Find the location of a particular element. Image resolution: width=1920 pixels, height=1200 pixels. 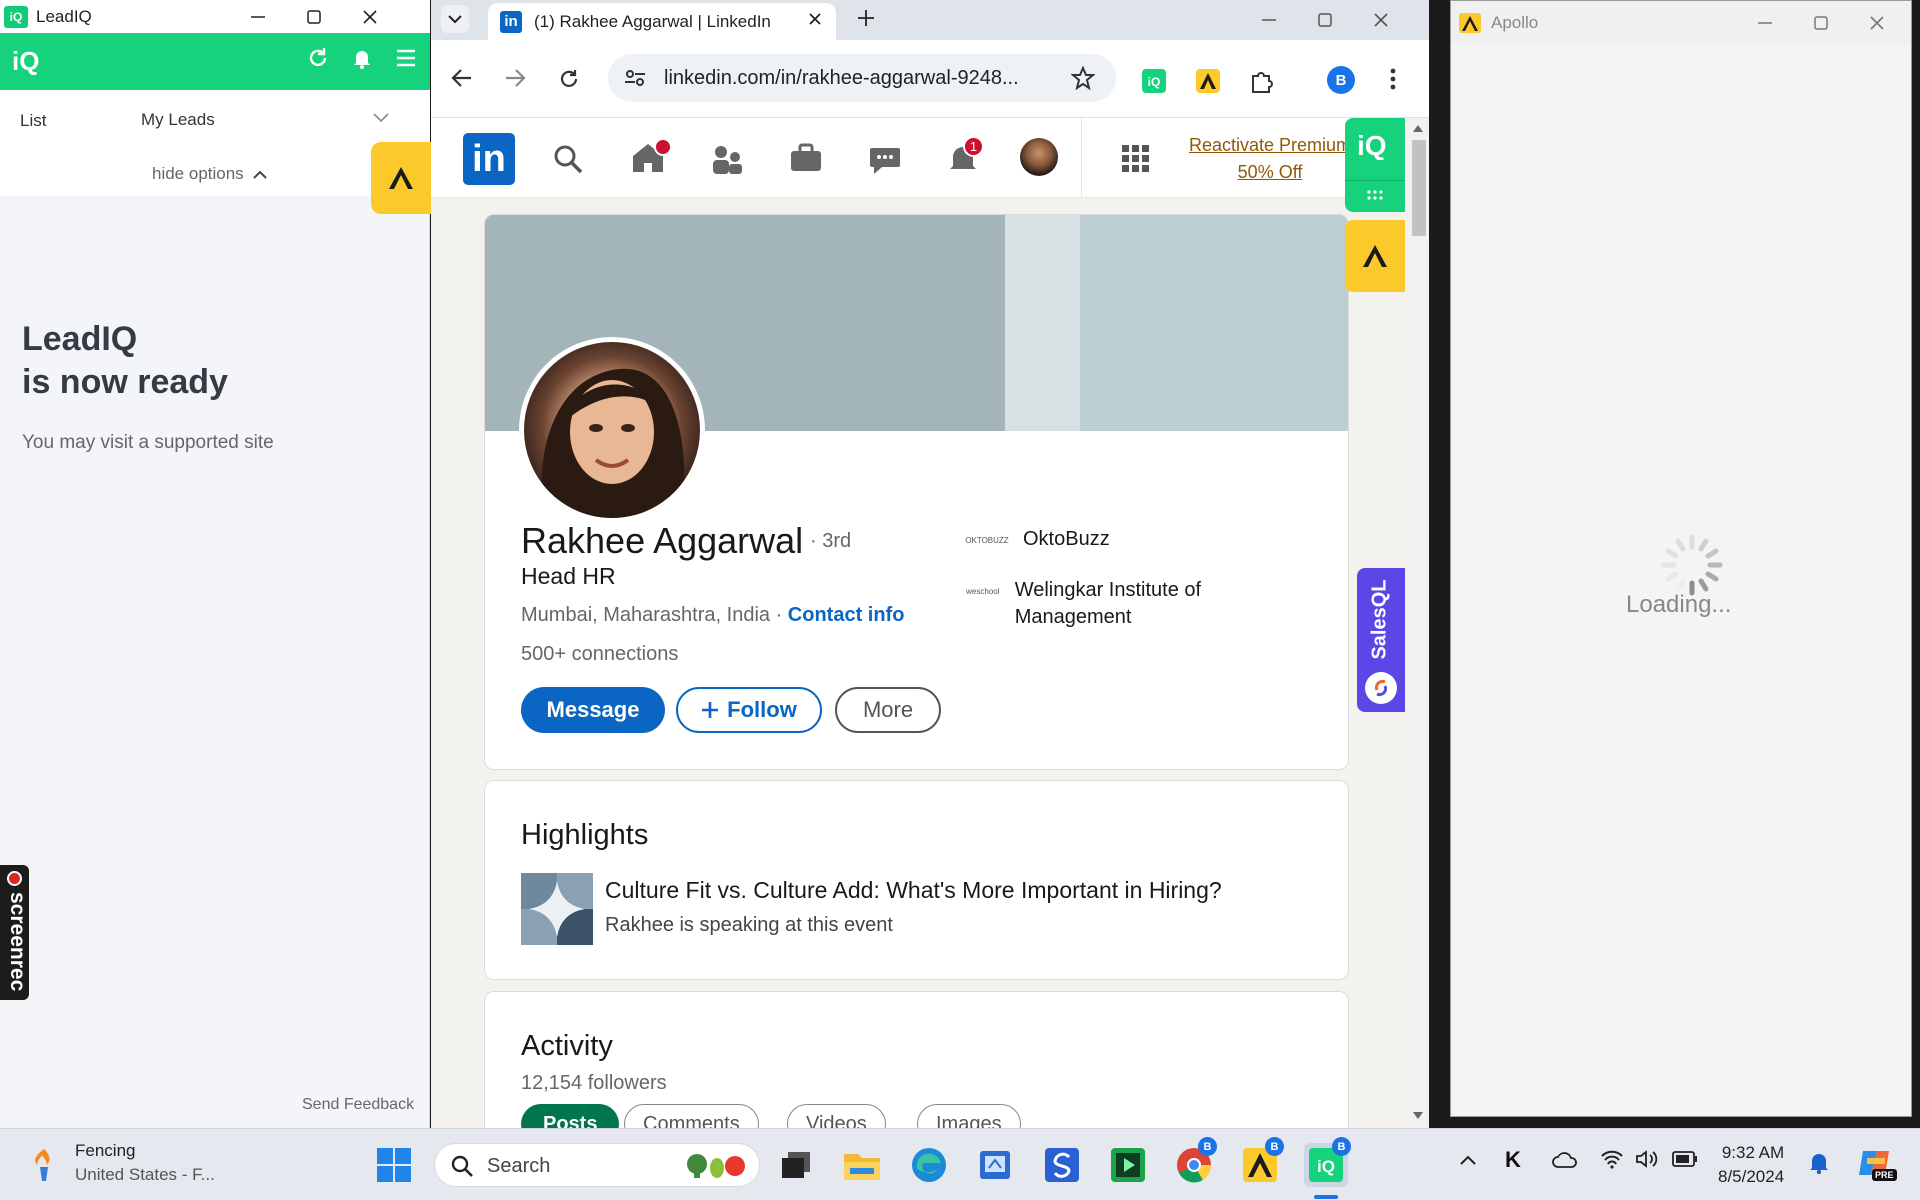

visit-hint: You may visit a supported site is located at coordinates (148, 442).